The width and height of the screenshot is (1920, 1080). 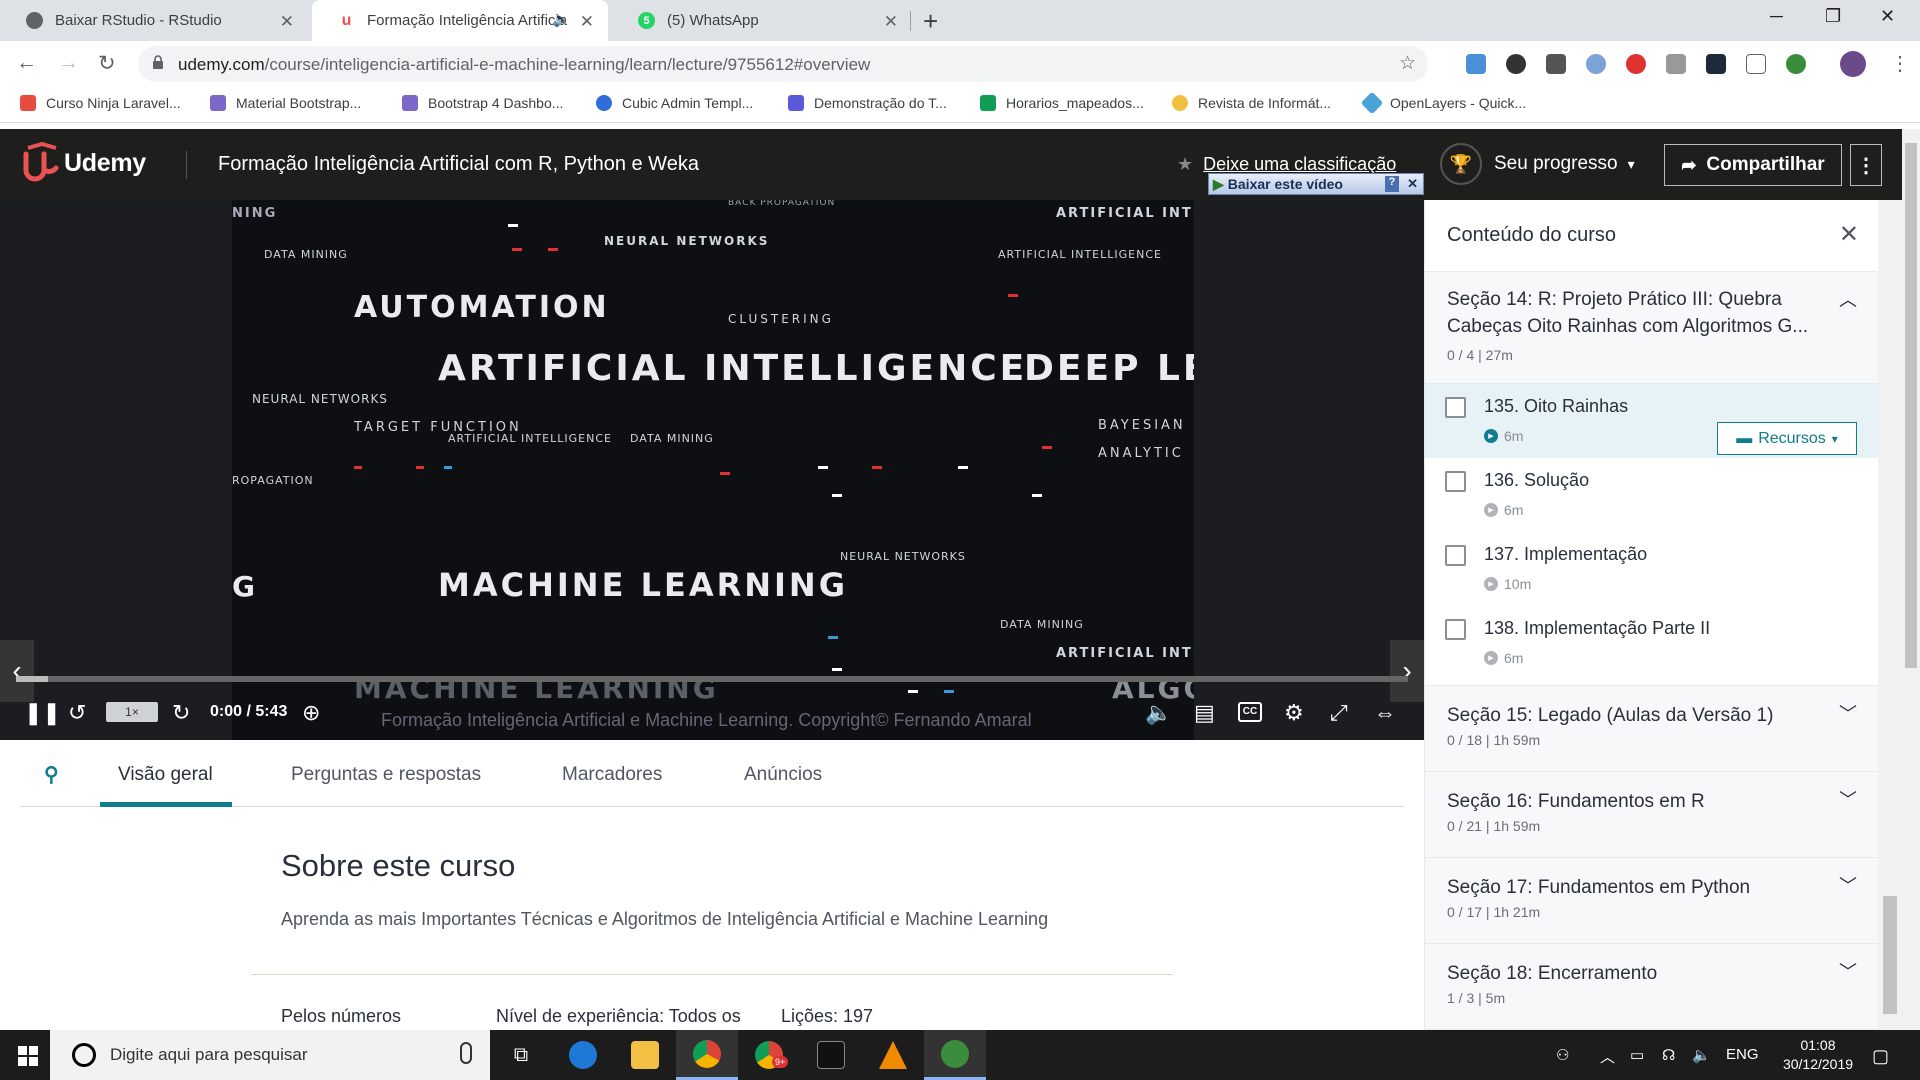 What do you see at coordinates (165, 775) in the screenshot?
I see `tab-overview: Visão geral` at bounding box center [165, 775].